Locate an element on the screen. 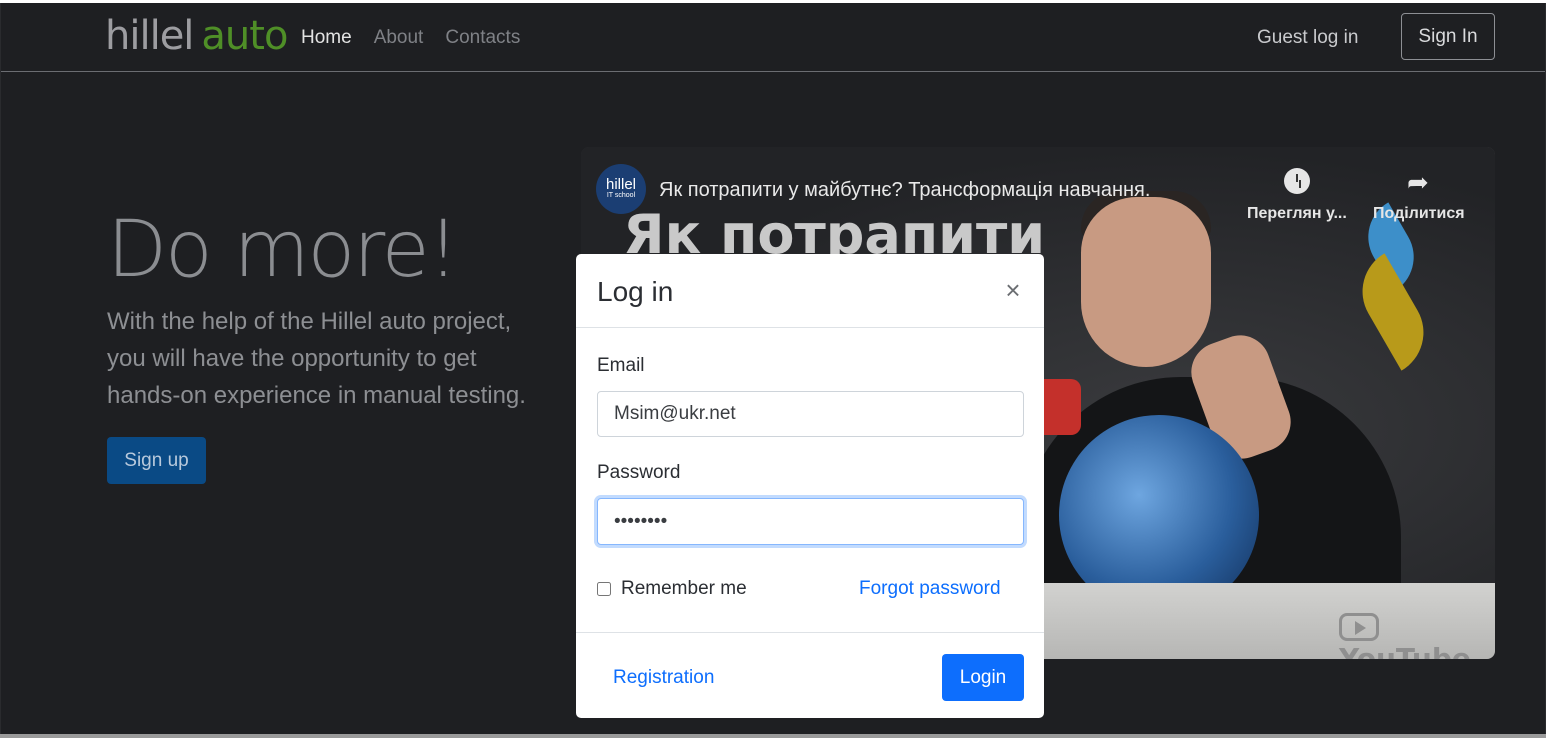 Image resolution: width=1546 pixels, height=738 pixels. channel-avatar: hillel IT school is located at coordinates (621, 189).